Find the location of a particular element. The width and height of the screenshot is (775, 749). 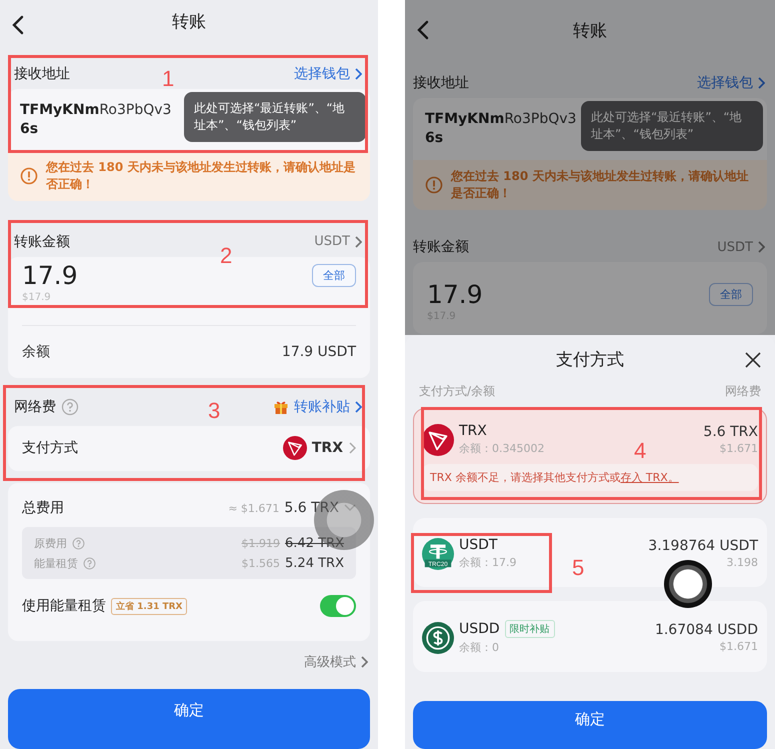

fee-value: 5.24 TRX is located at coordinates (314, 563).